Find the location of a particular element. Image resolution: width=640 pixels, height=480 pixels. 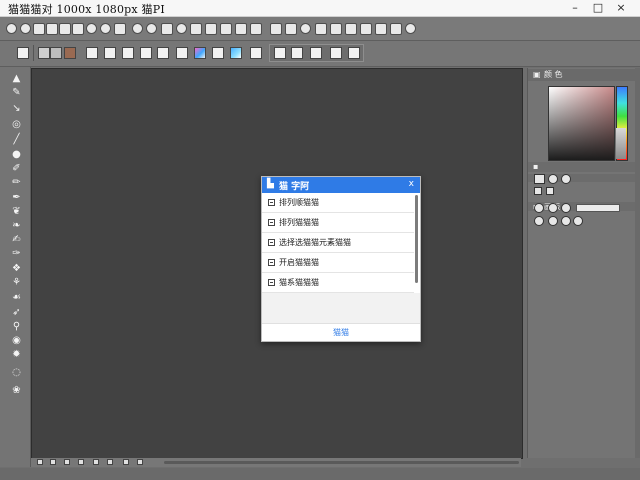

sponge-tool-icon: ☙ is located at coordinates (16, 297).